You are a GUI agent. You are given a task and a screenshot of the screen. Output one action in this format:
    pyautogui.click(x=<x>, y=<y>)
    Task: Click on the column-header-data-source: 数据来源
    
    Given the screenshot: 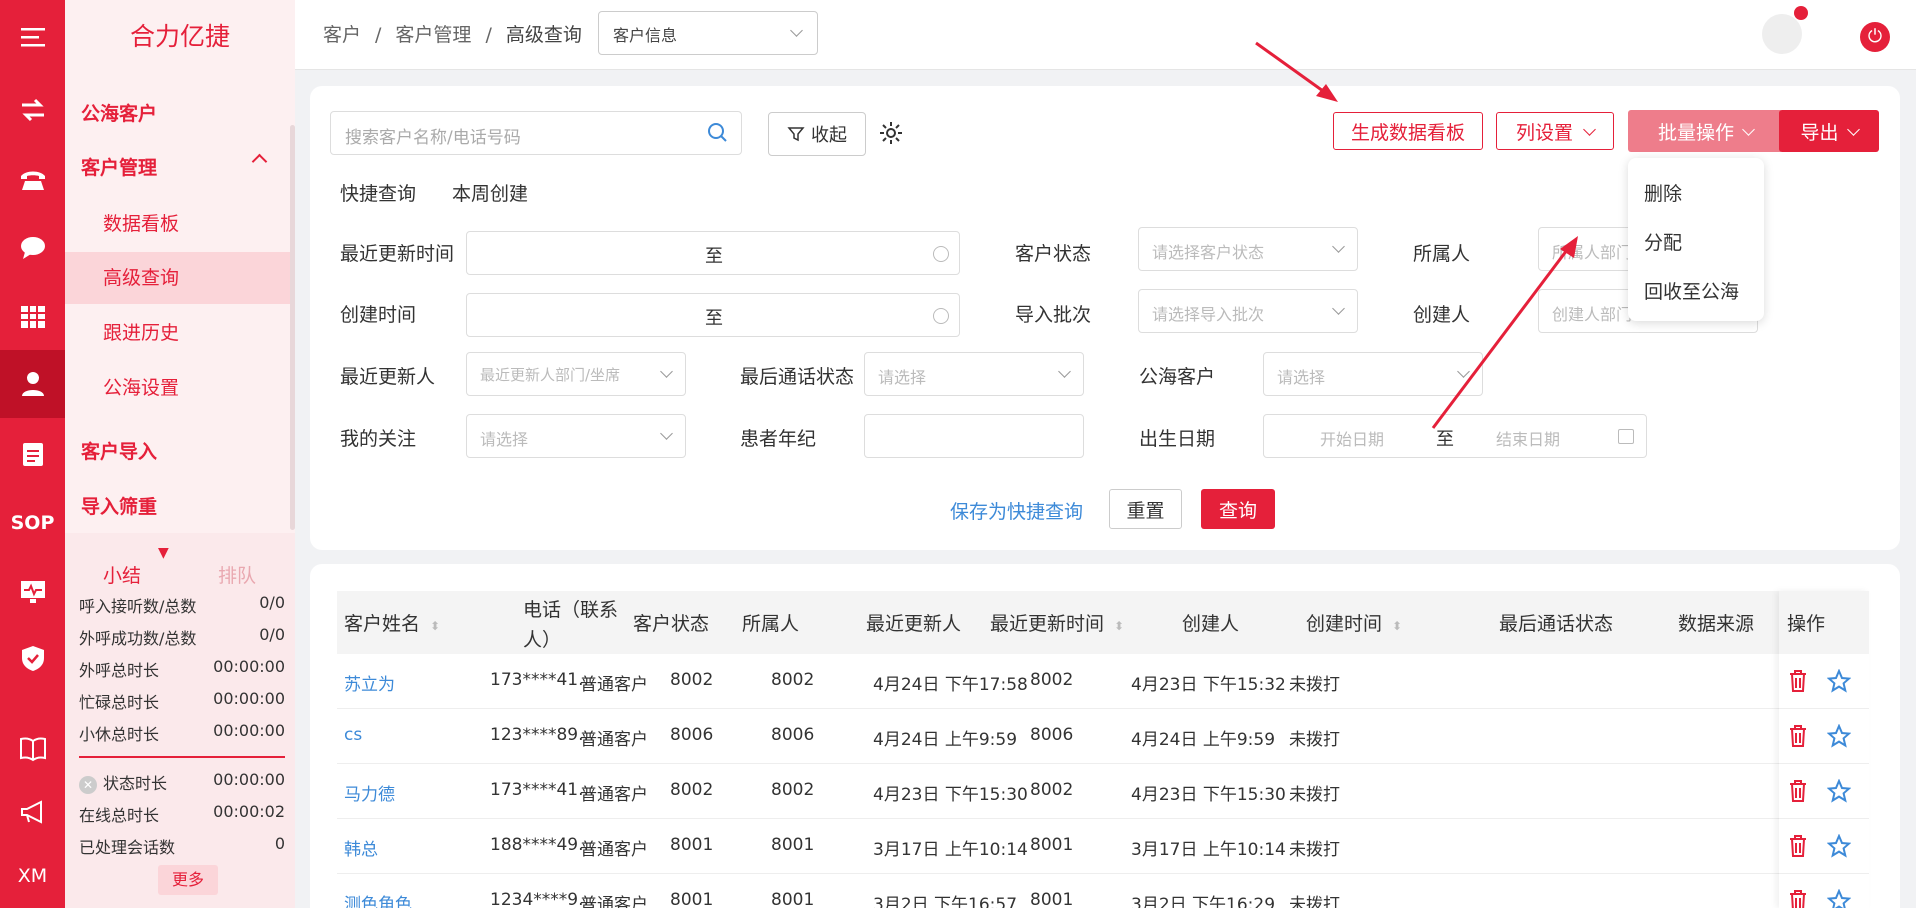 What is the action you would take?
    pyautogui.click(x=1716, y=624)
    